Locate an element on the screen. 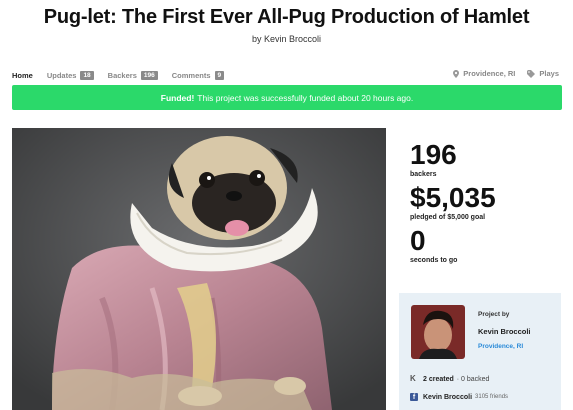 This screenshot has width=573, height=410. pledged-label: pledged of $5,000 goal is located at coordinates (448, 217).